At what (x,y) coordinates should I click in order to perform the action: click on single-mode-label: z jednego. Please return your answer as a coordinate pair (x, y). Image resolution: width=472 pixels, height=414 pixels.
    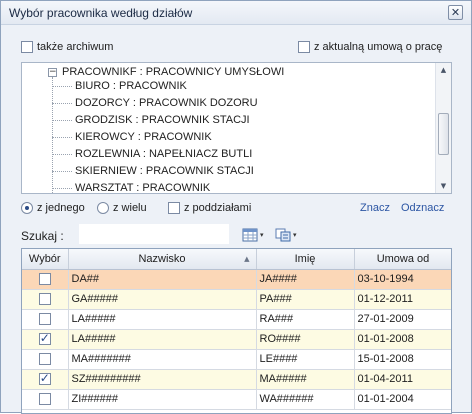
    Looking at the image, I should click on (61, 208).